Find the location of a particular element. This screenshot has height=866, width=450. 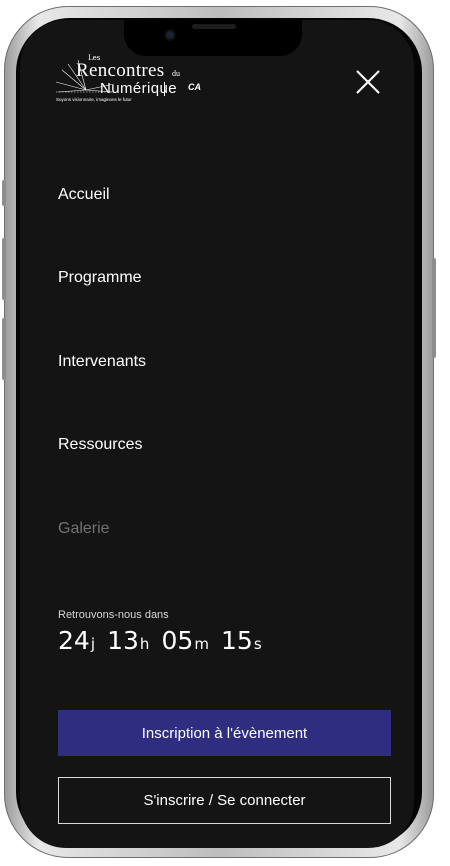

speaker-grille is located at coordinates (214, 26).